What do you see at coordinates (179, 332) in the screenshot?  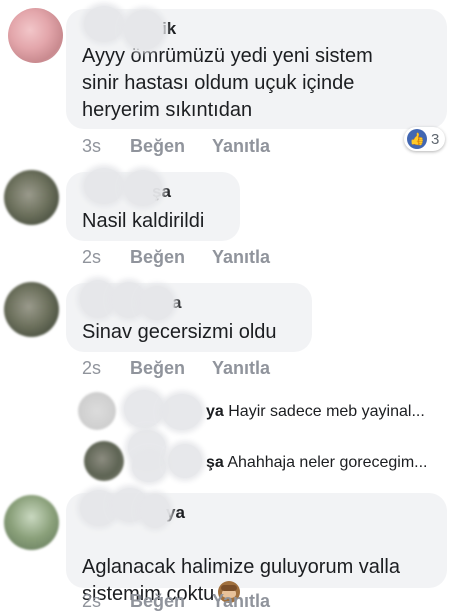 I see `comment-text: Sinav gecersizmi oldu` at bounding box center [179, 332].